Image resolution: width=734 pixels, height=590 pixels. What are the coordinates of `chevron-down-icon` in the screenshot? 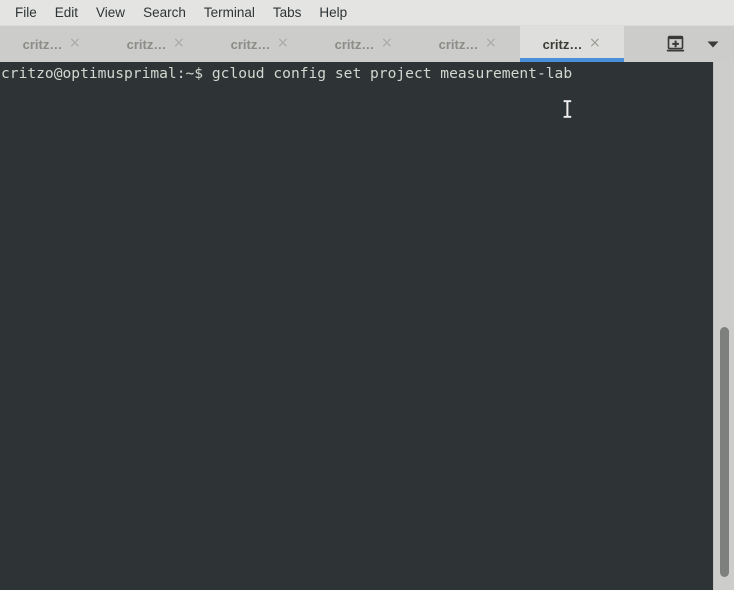 It's located at (713, 44).